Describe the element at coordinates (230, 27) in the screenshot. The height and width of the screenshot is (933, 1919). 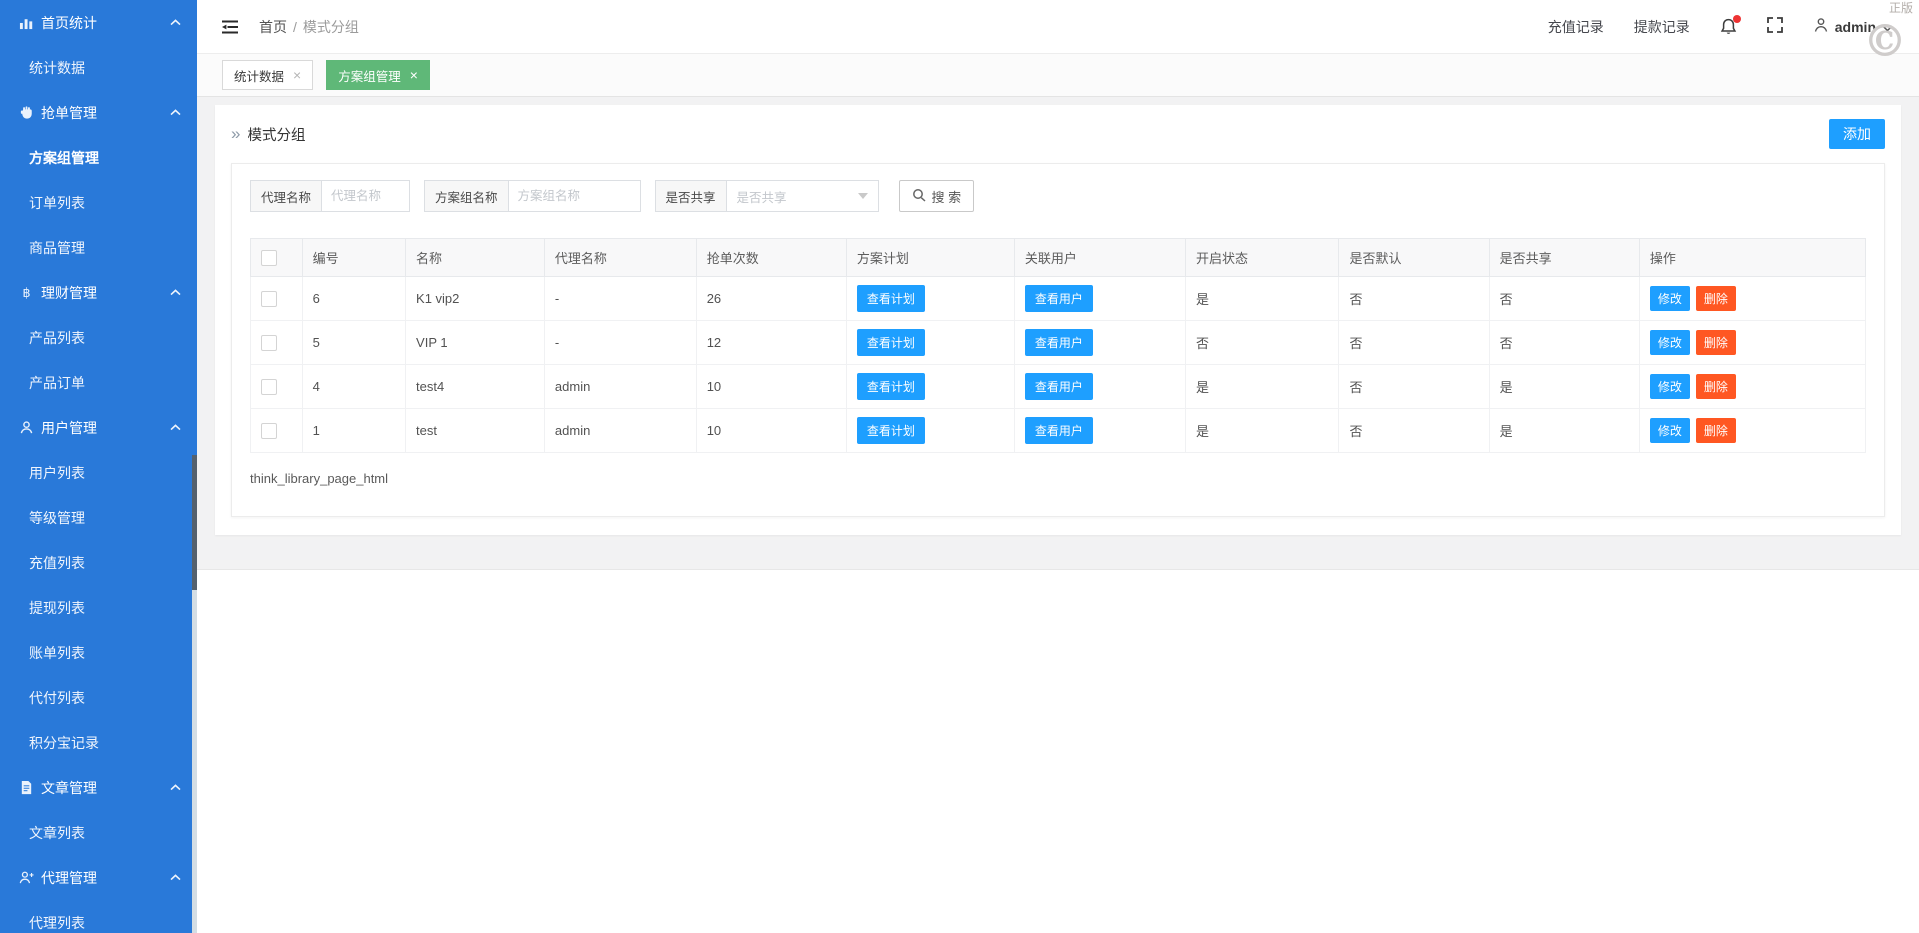
I see `sidebar-toggle-icon` at that location.